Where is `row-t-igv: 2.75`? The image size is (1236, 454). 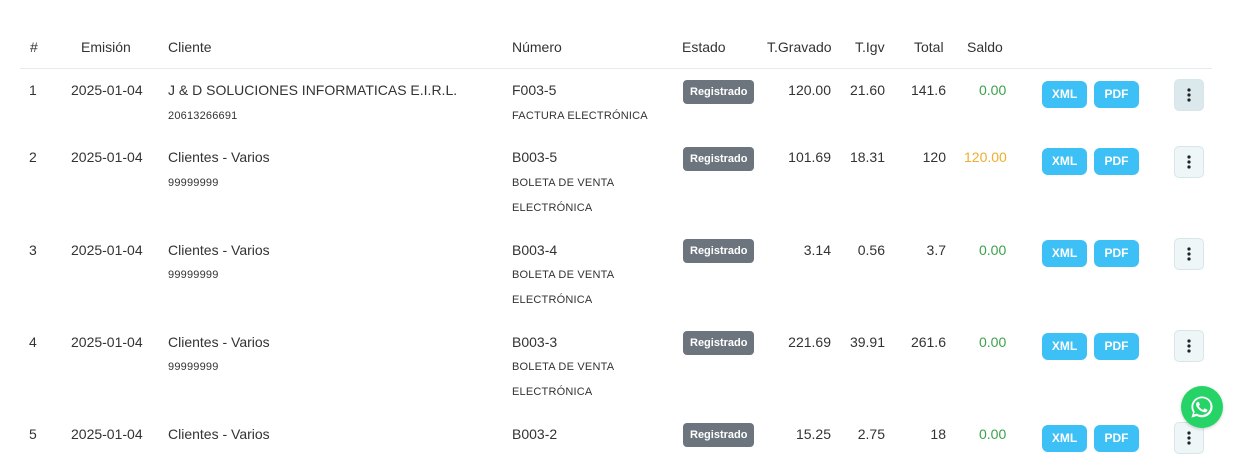 row-t-igv: 2.75 is located at coordinates (871, 434).